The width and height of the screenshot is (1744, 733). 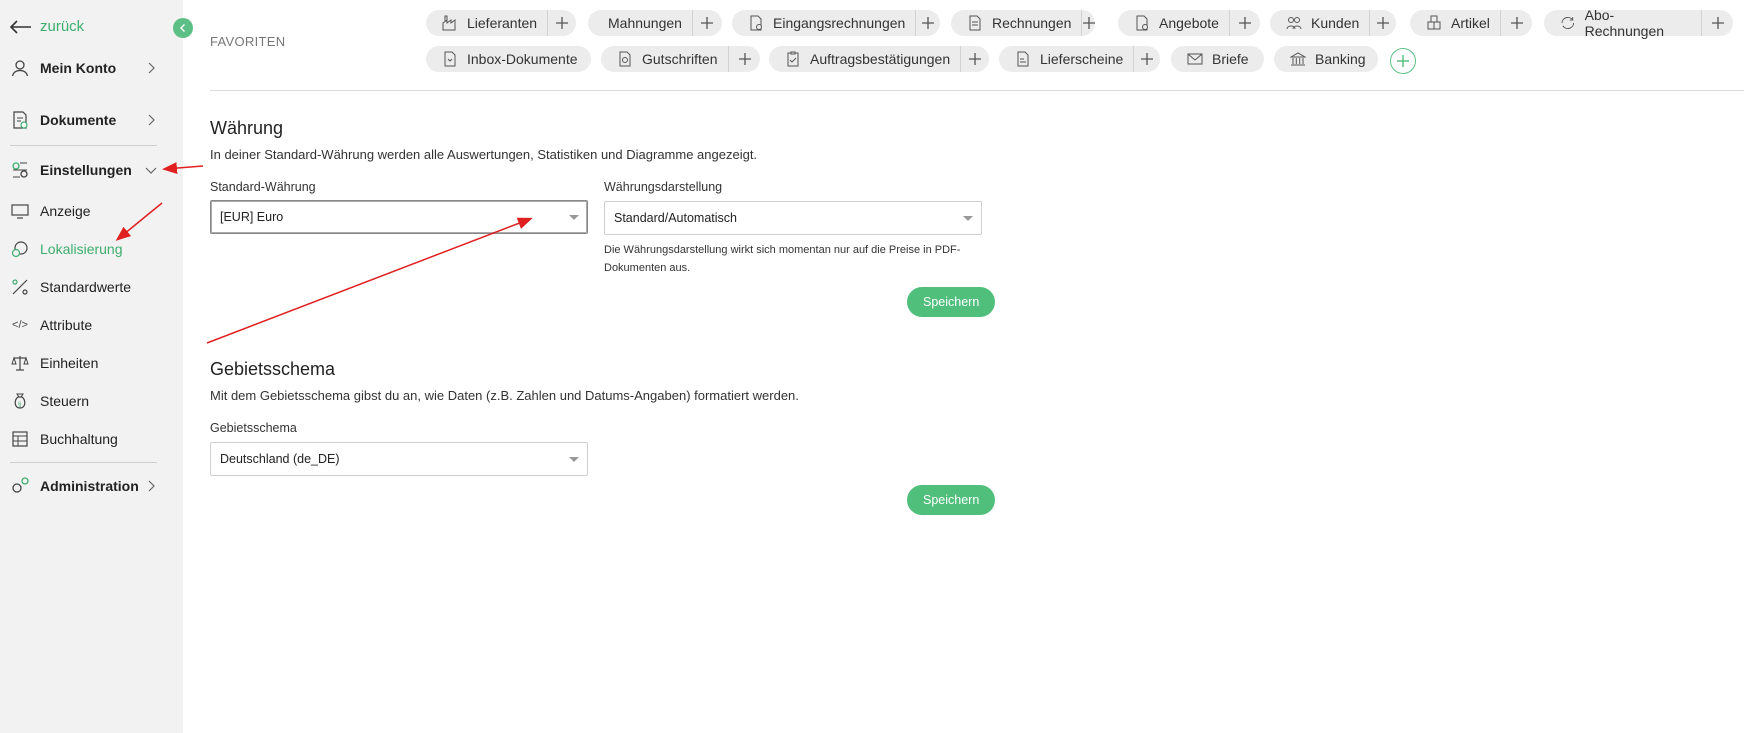 I want to click on settings-icon, so click(x=20, y=170).